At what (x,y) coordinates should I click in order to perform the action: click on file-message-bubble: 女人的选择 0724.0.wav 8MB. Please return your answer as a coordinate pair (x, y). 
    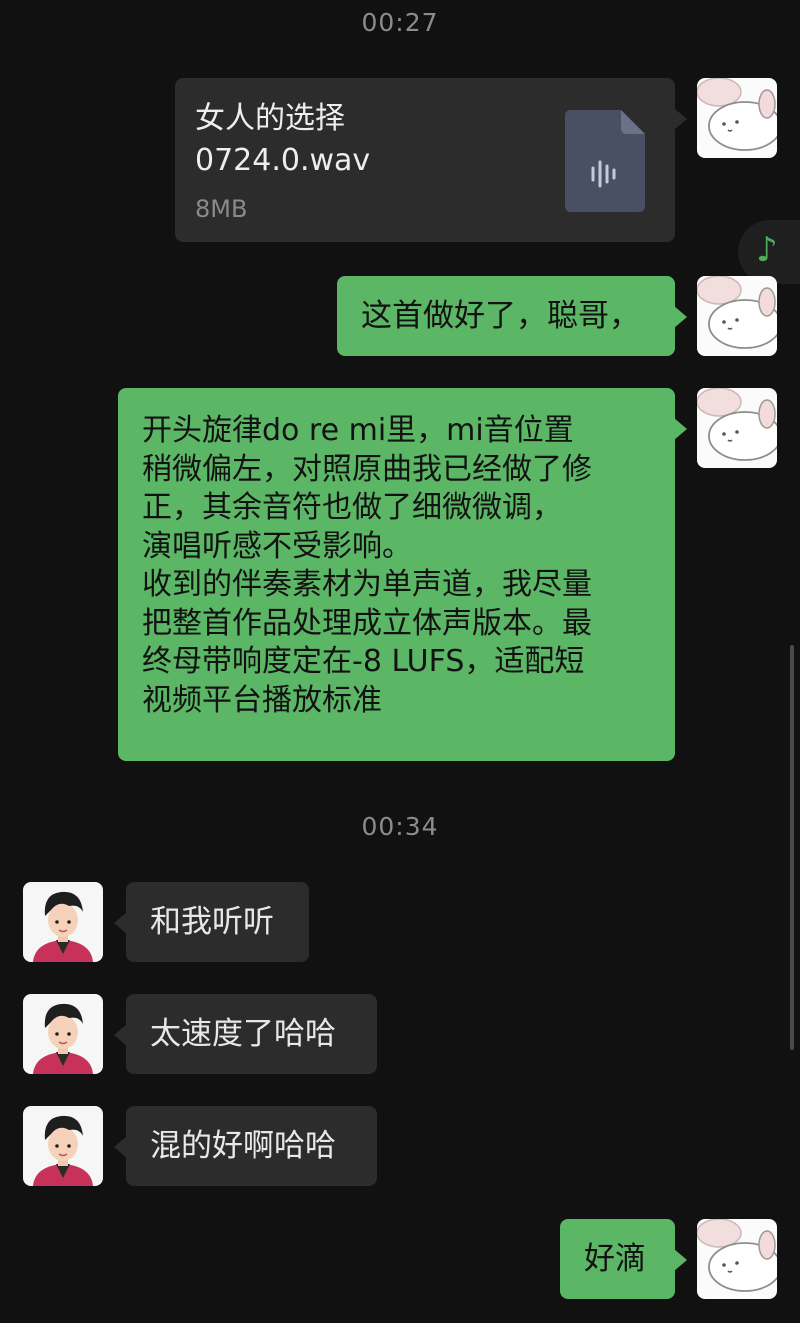
    Looking at the image, I should click on (431, 160).